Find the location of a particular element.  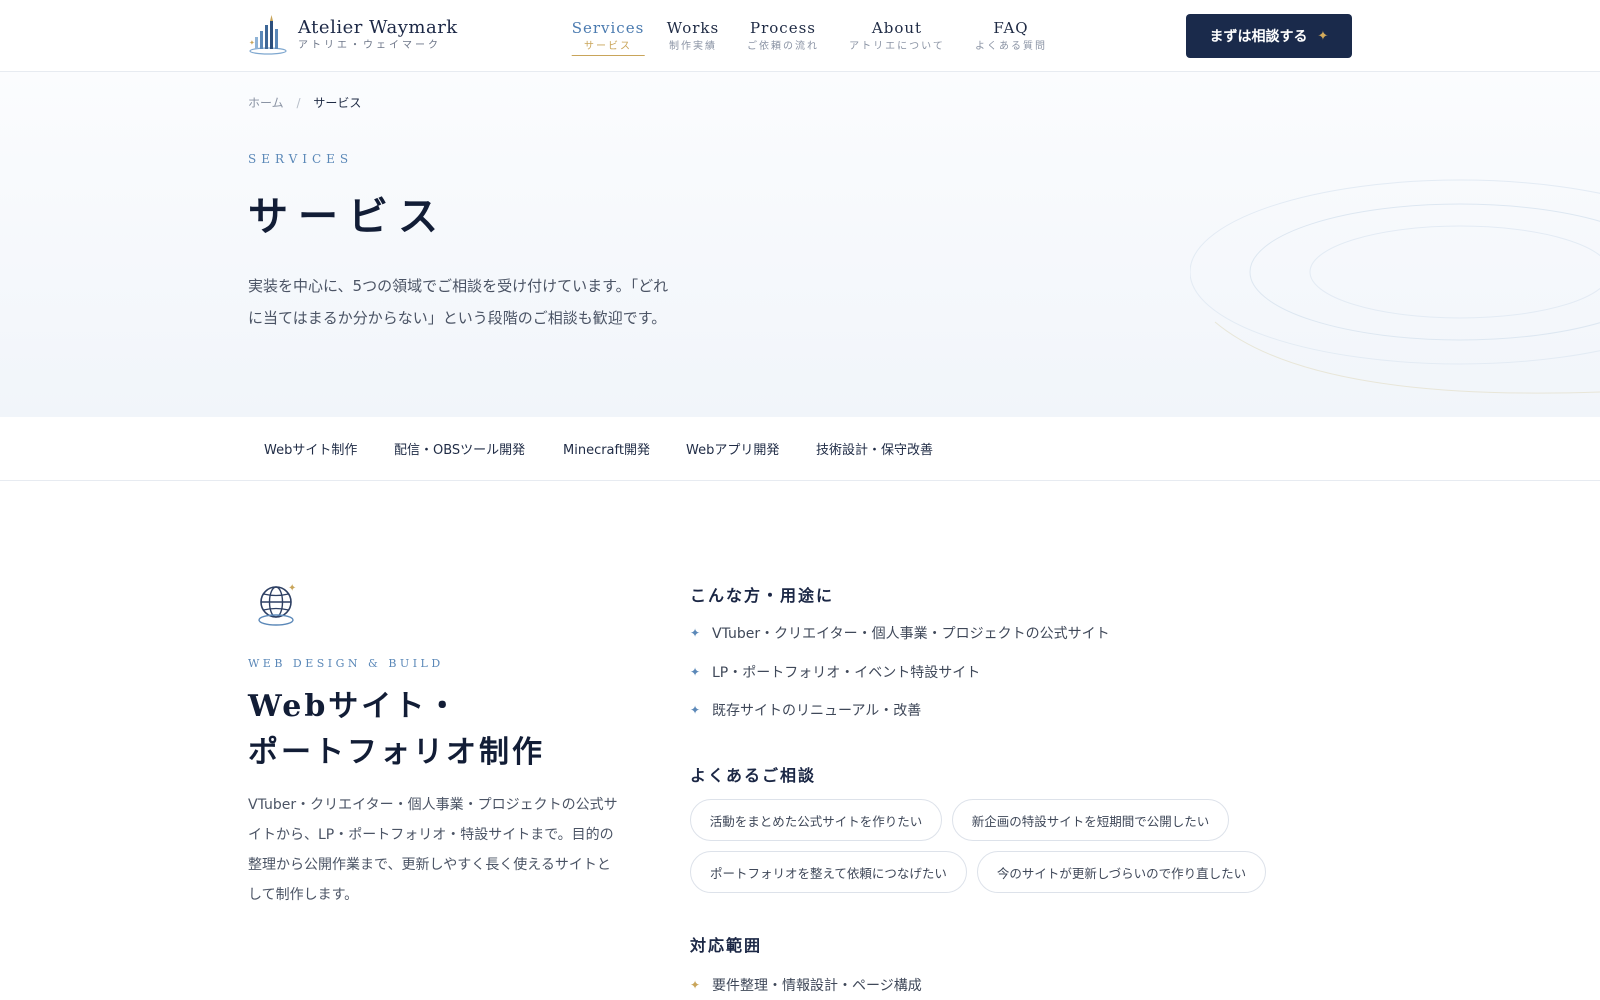

nav-item-about: About アトリエについて is located at coordinates (897, 36).